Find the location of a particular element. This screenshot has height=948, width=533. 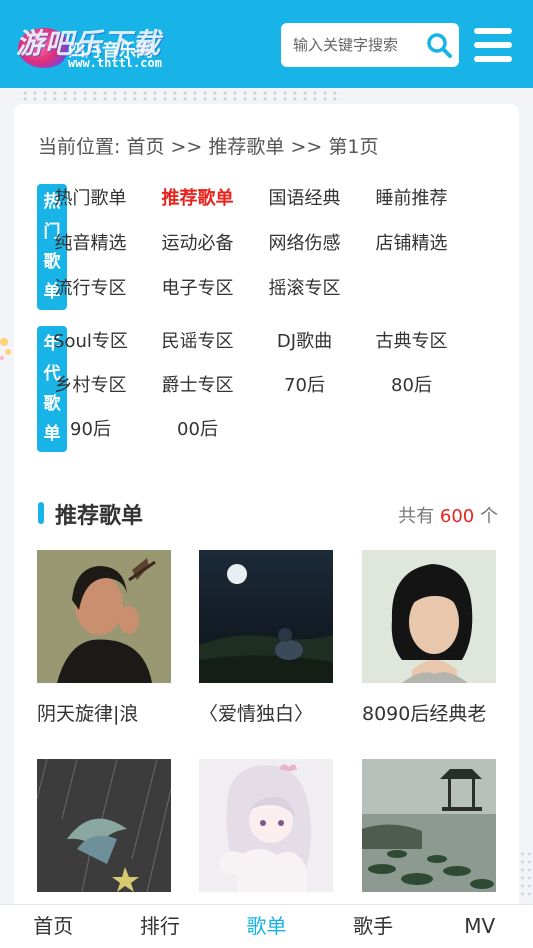

menu-button is located at coordinates (493, 45).